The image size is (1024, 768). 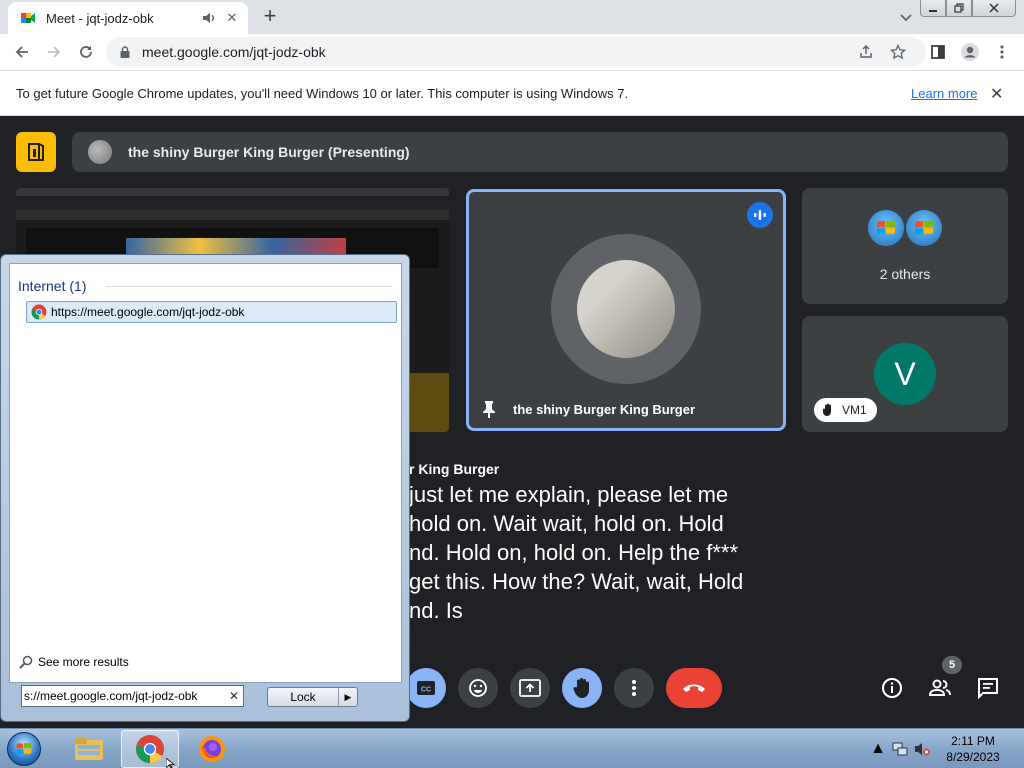 I want to click on infobar-close-button: ✕, so click(x=996, y=94).